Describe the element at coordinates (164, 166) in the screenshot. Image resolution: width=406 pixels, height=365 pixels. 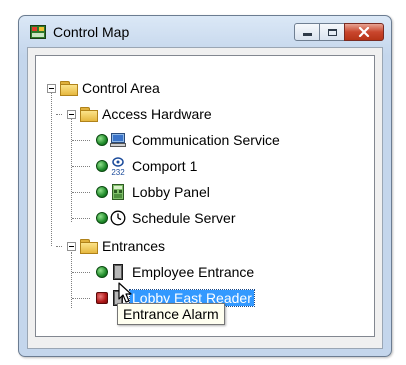
I see `tree-node-comport-1: Comport 1` at that location.